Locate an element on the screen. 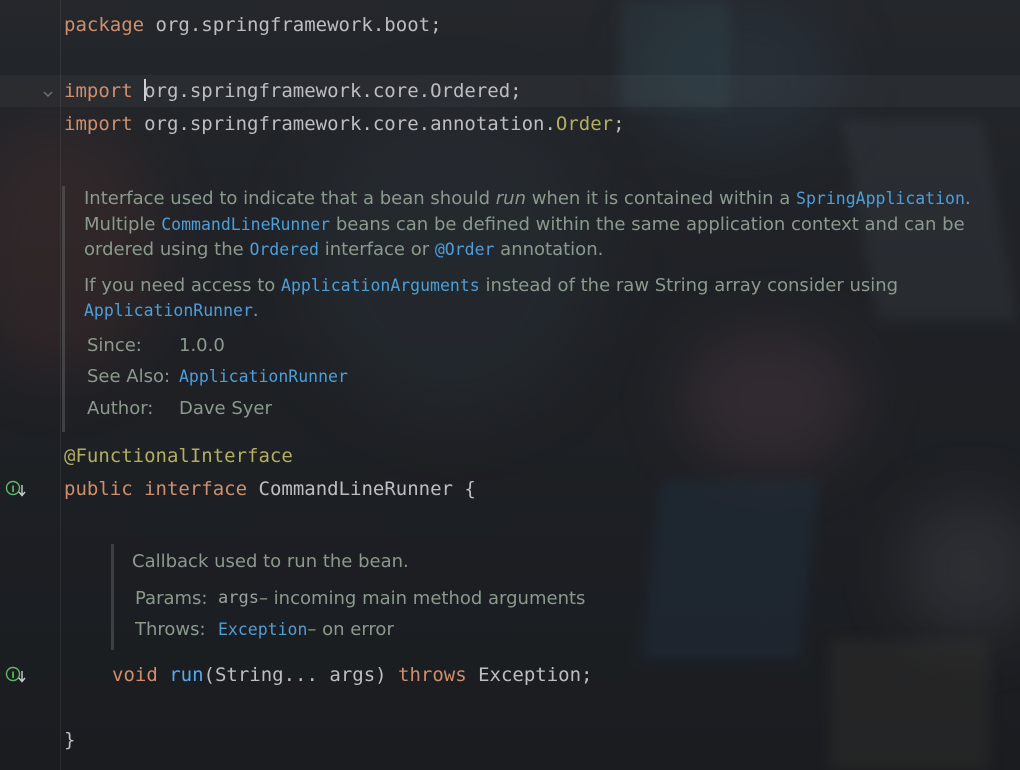  semicolon: ; is located at coordinates (619, 124).